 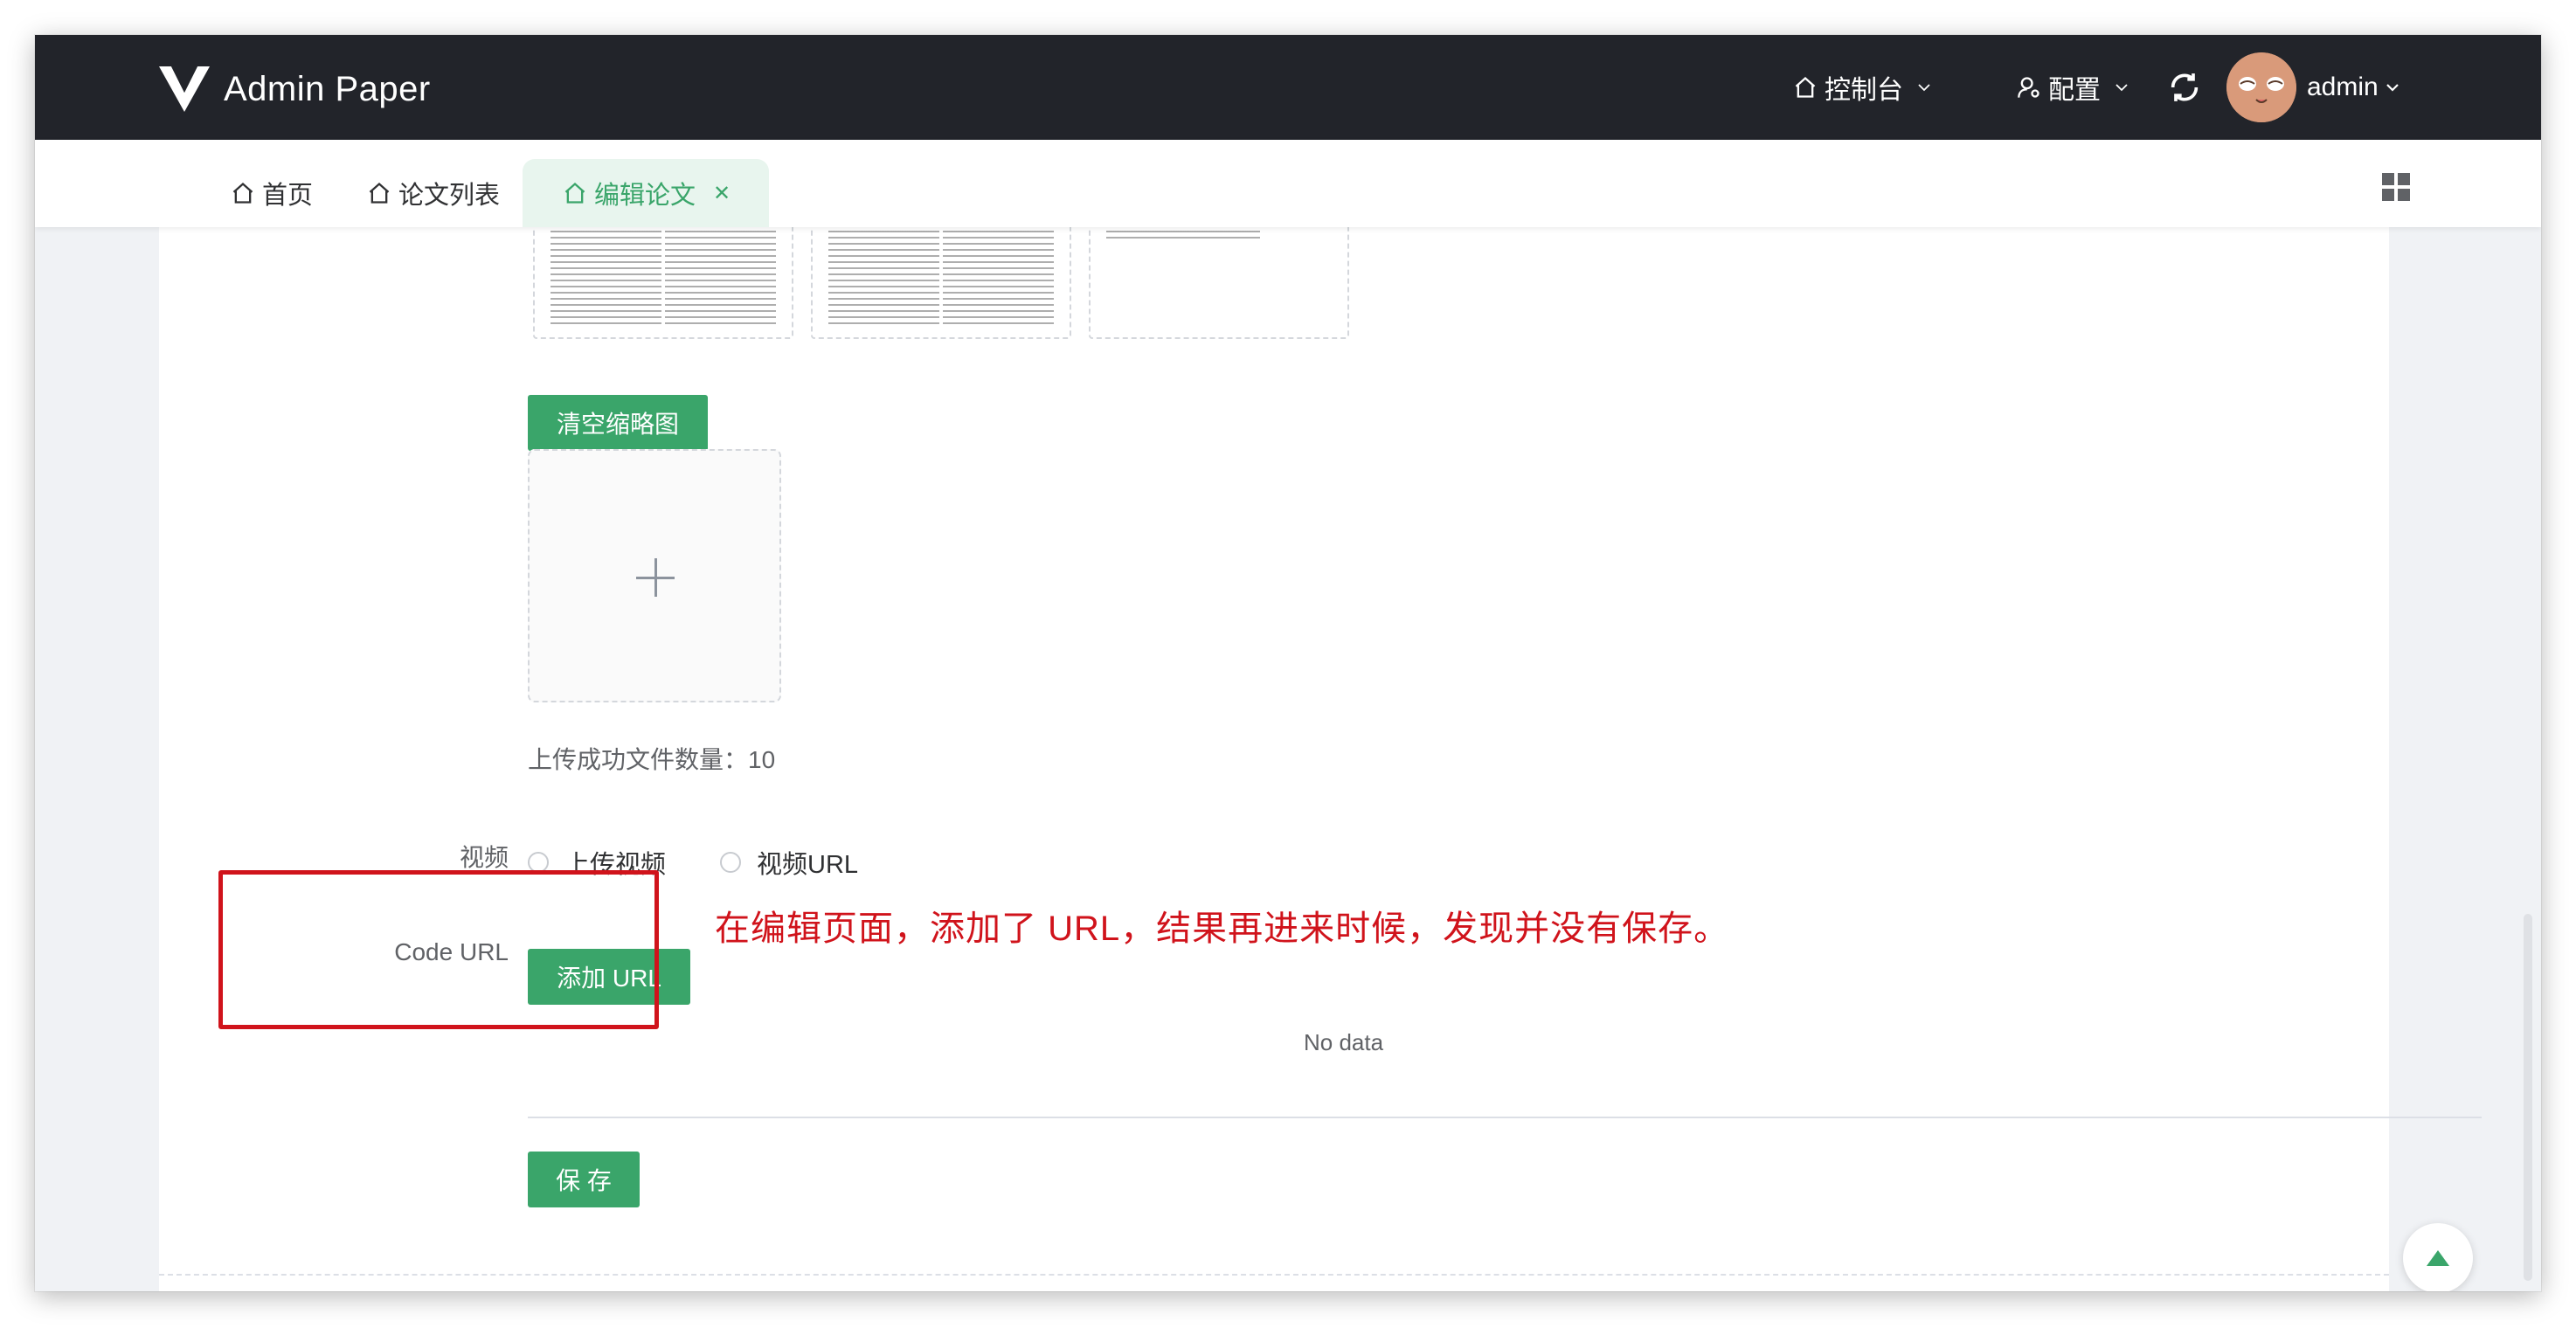 I want to click on top-header: Admin Paper 控制台 配置 admin, so click(x=1288, y=87).